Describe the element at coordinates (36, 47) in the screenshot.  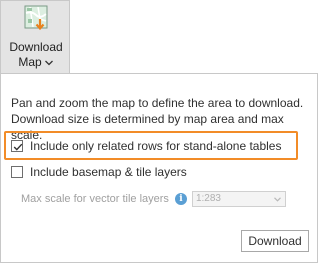
I see `download-label: Download` at that location.